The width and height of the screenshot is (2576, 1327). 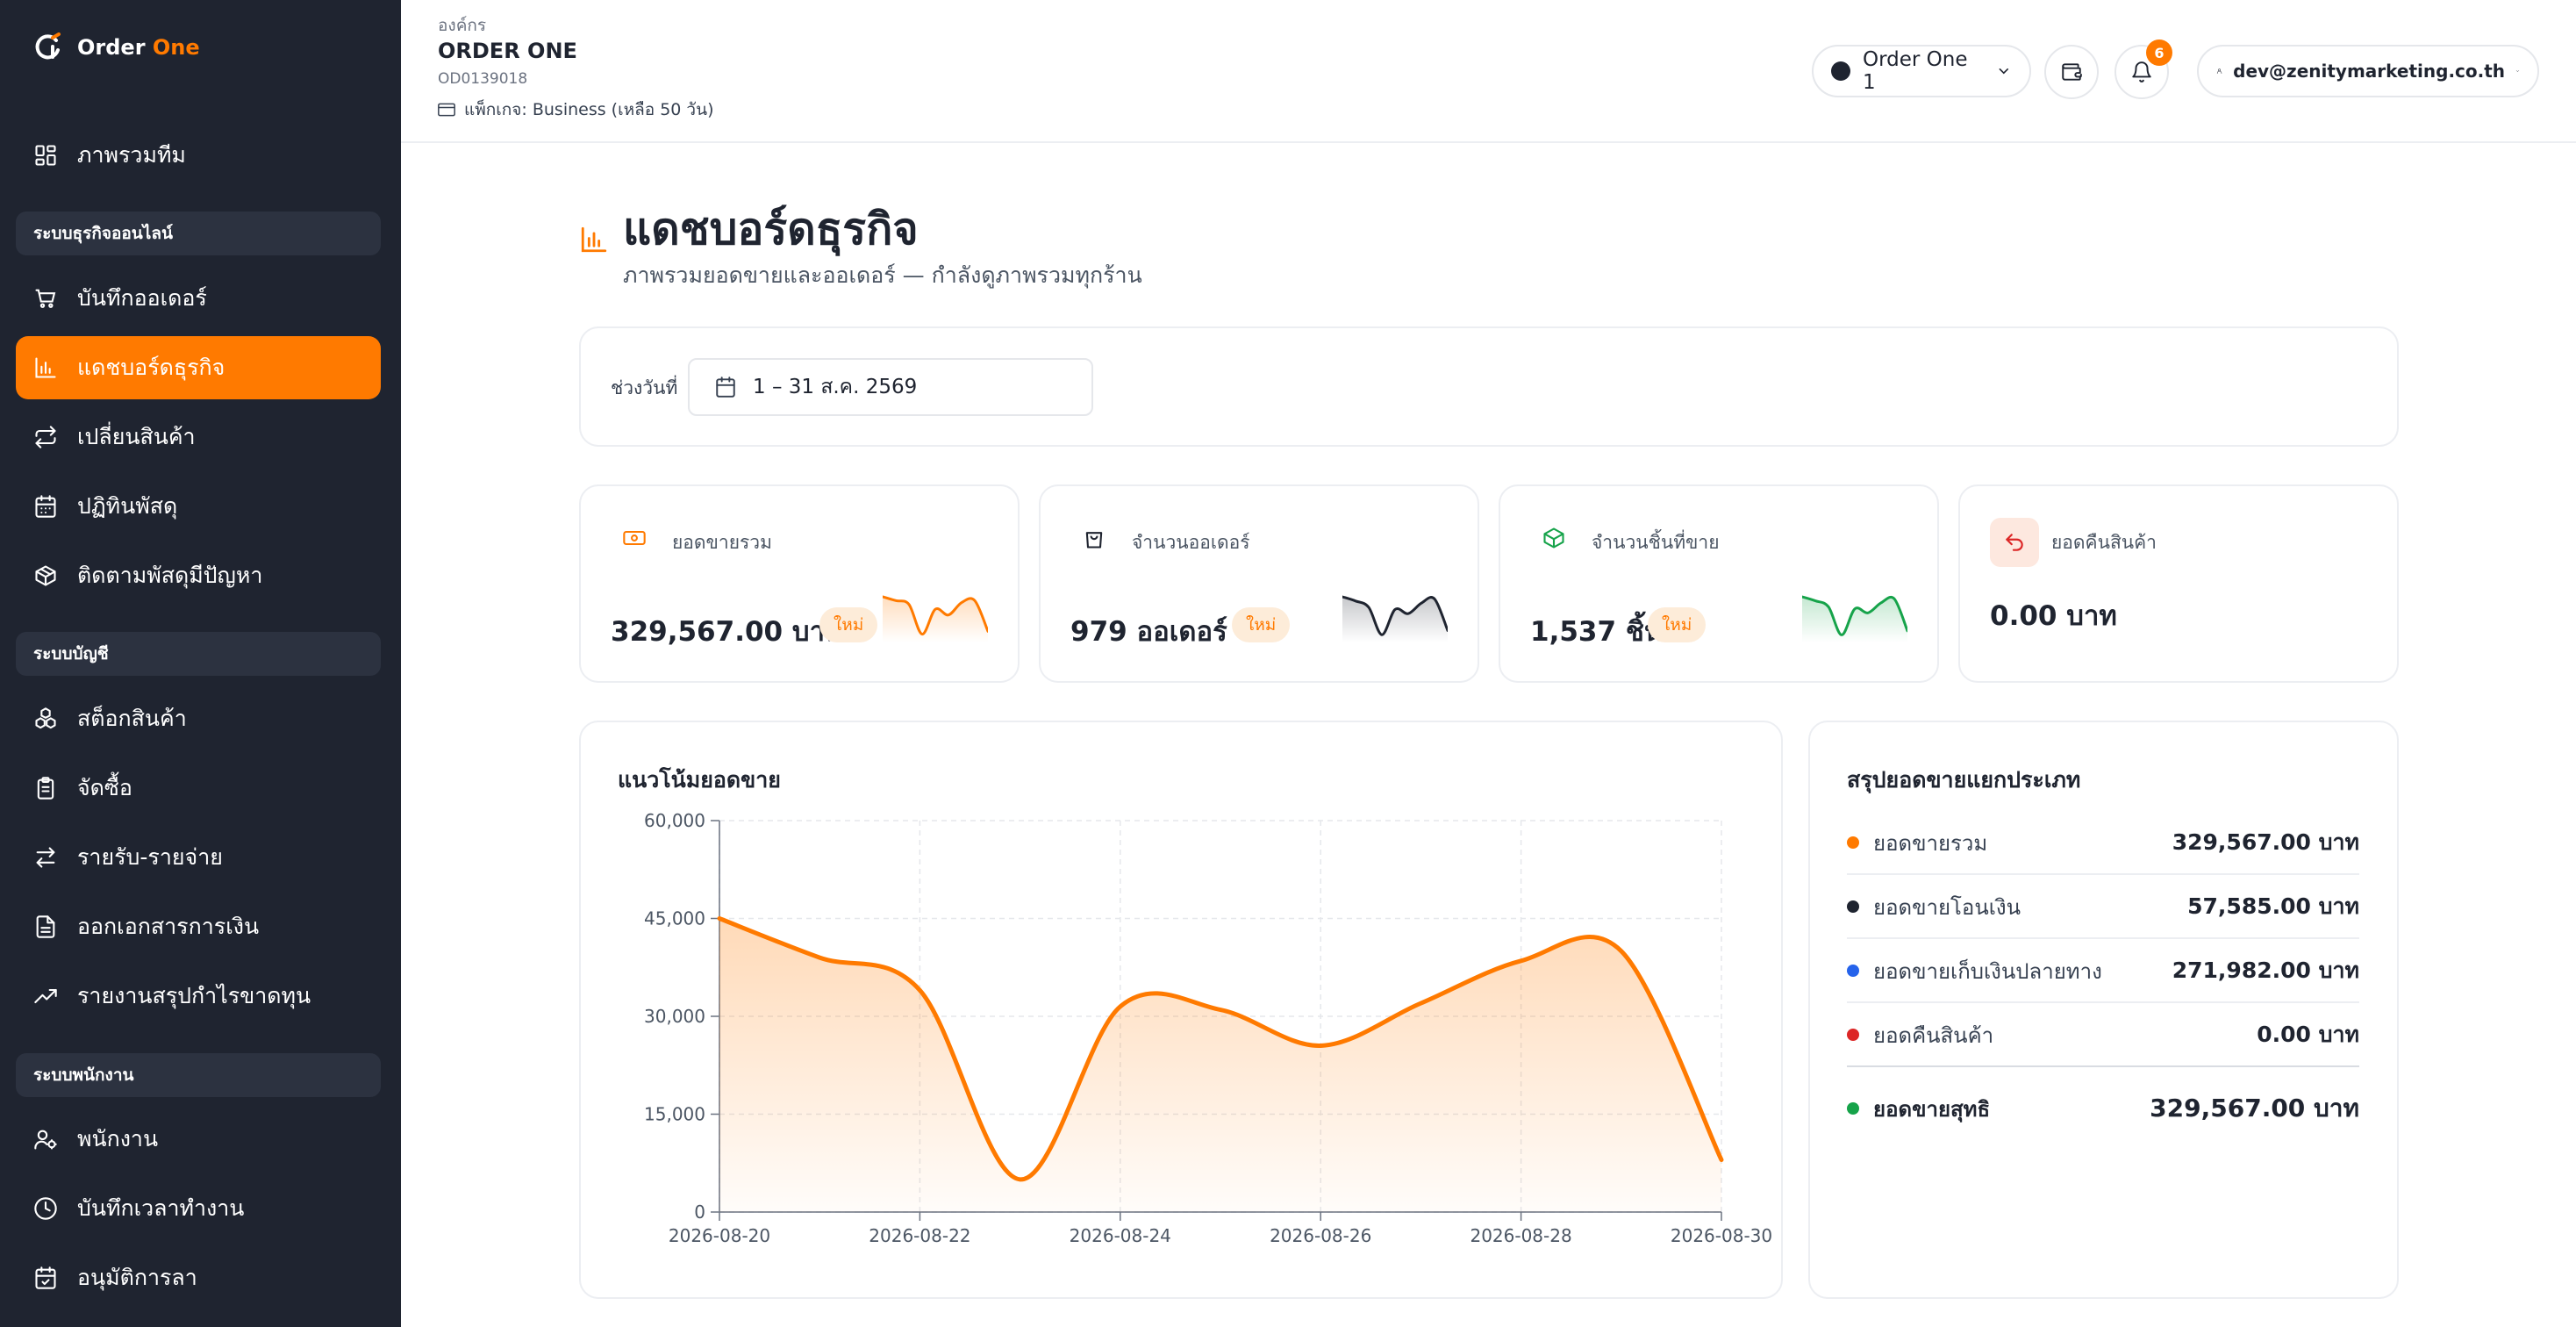 I want to click on brand-accent: One, so click(x=176, y=48).